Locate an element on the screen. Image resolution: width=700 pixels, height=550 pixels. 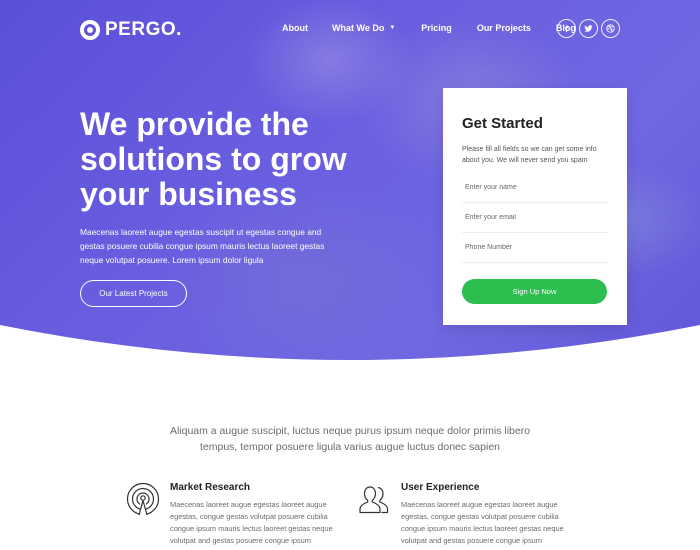
phone-field is located at coordinates (535, 248).